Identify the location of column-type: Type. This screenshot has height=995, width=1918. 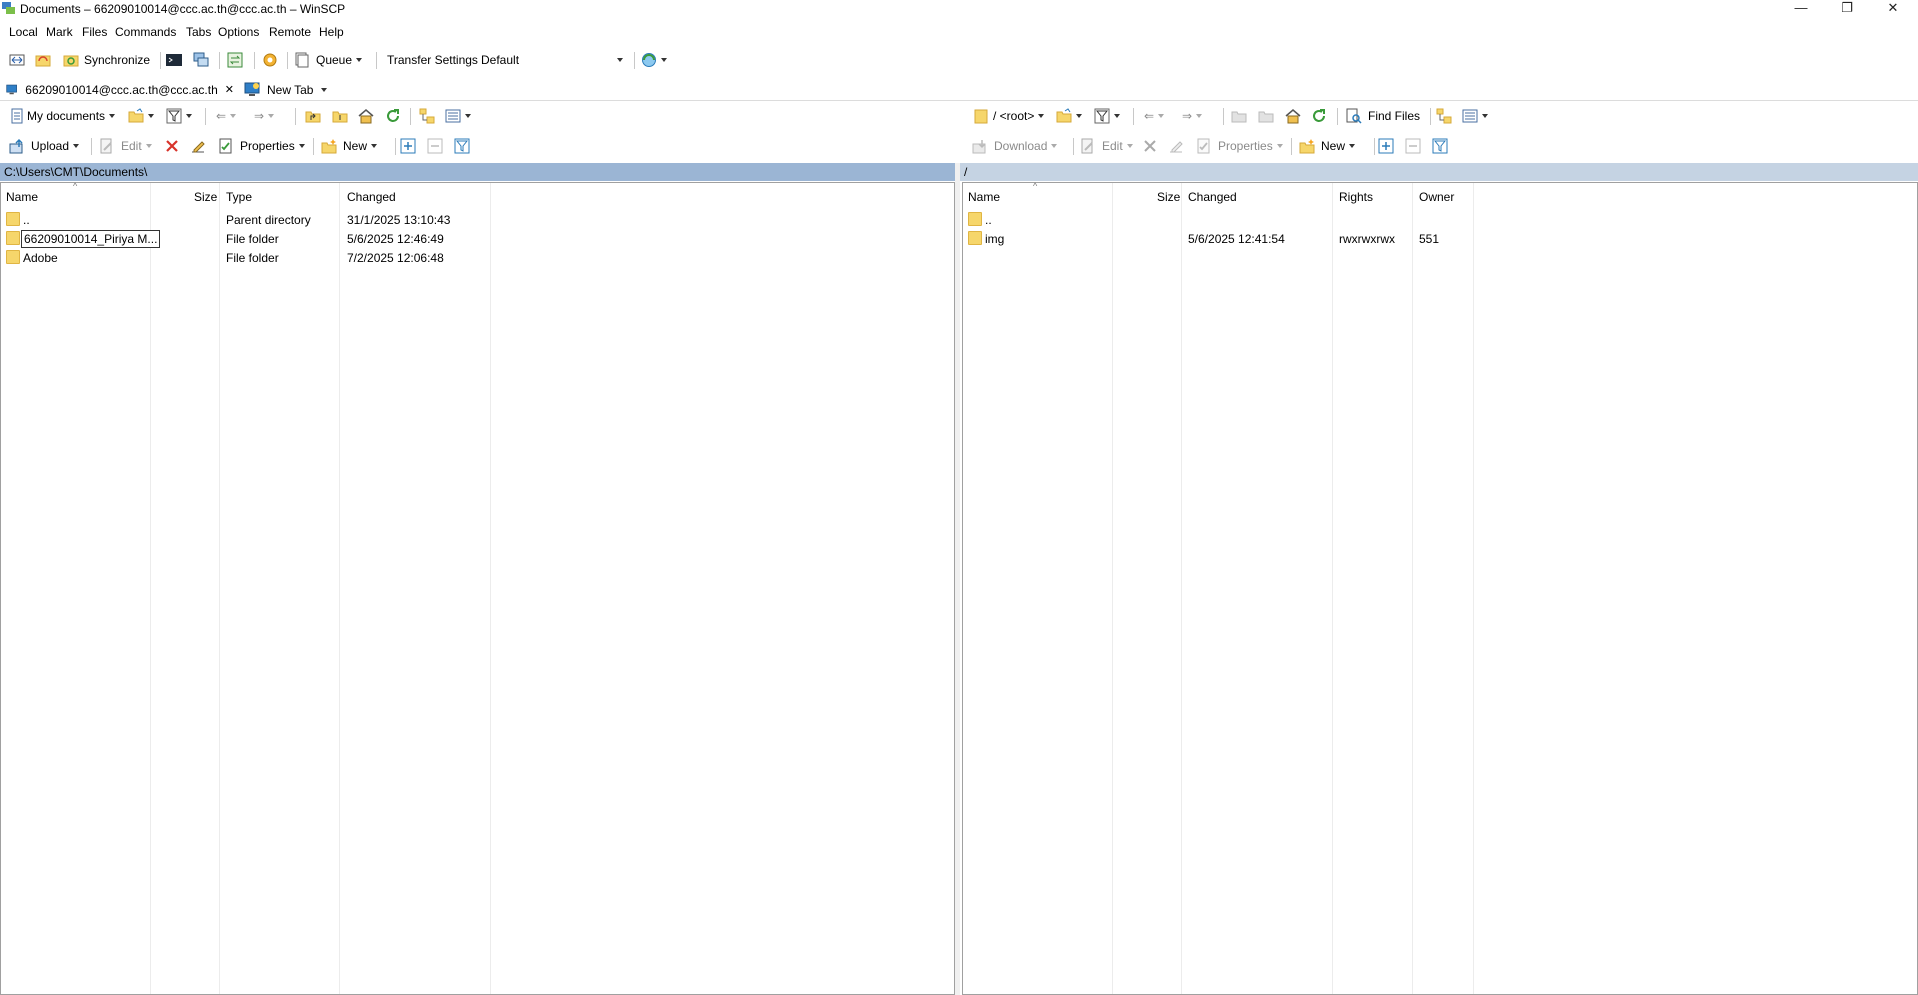
(239, 197).